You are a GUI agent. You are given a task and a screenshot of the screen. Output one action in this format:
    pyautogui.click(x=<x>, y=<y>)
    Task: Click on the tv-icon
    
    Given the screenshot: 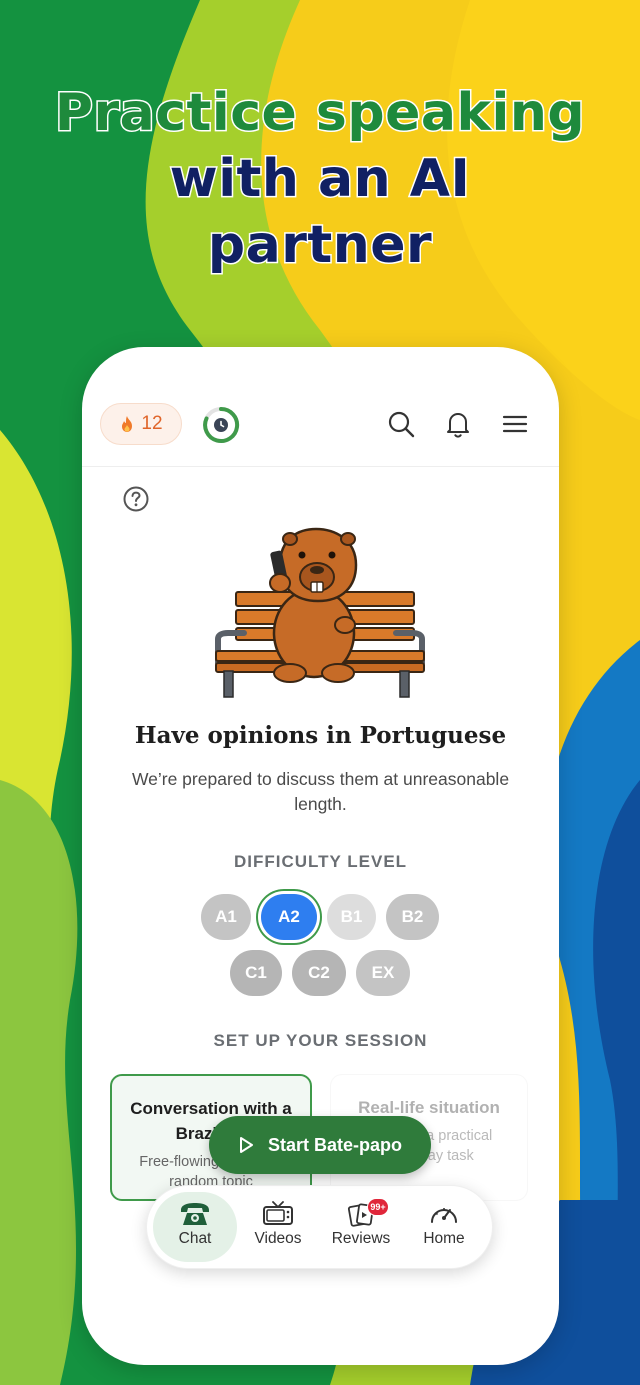 What is the action you would take?
    pyautogui.click(x=278, y=1213)
    